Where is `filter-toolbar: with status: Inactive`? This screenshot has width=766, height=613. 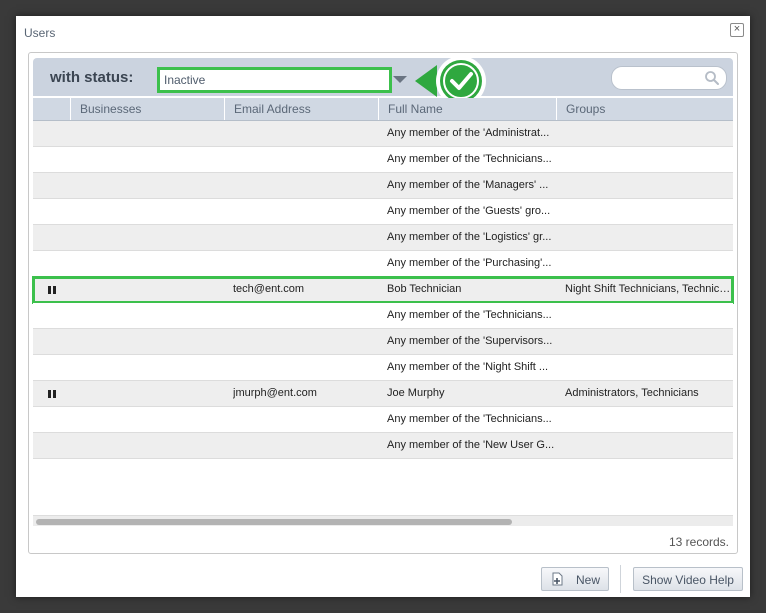
filter-toolbar: with status: Inactive is located at coordinates (383, 81).